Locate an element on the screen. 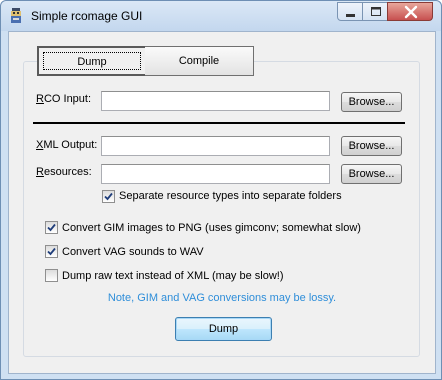 This screenshot has height=380, width=442. separate-resources-checkbox is located at coordinates (108, 196).